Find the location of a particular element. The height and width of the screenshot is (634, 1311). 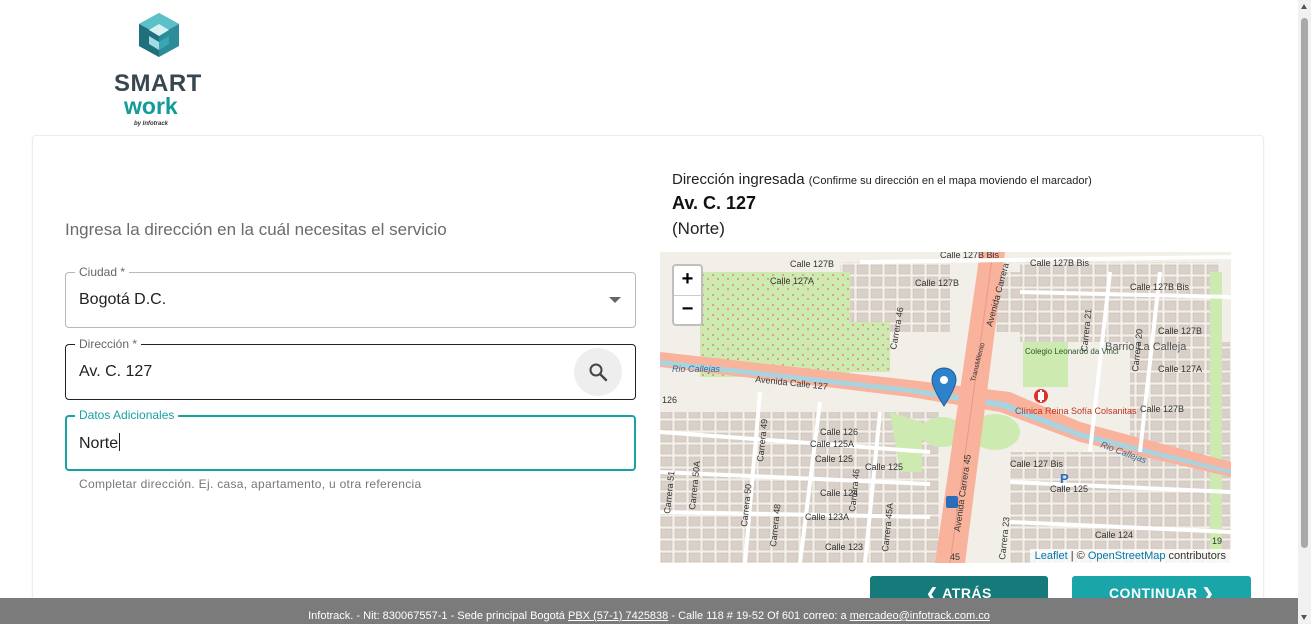

entered-address-value: Av. C. 127 is located at coordinates (714, 203).